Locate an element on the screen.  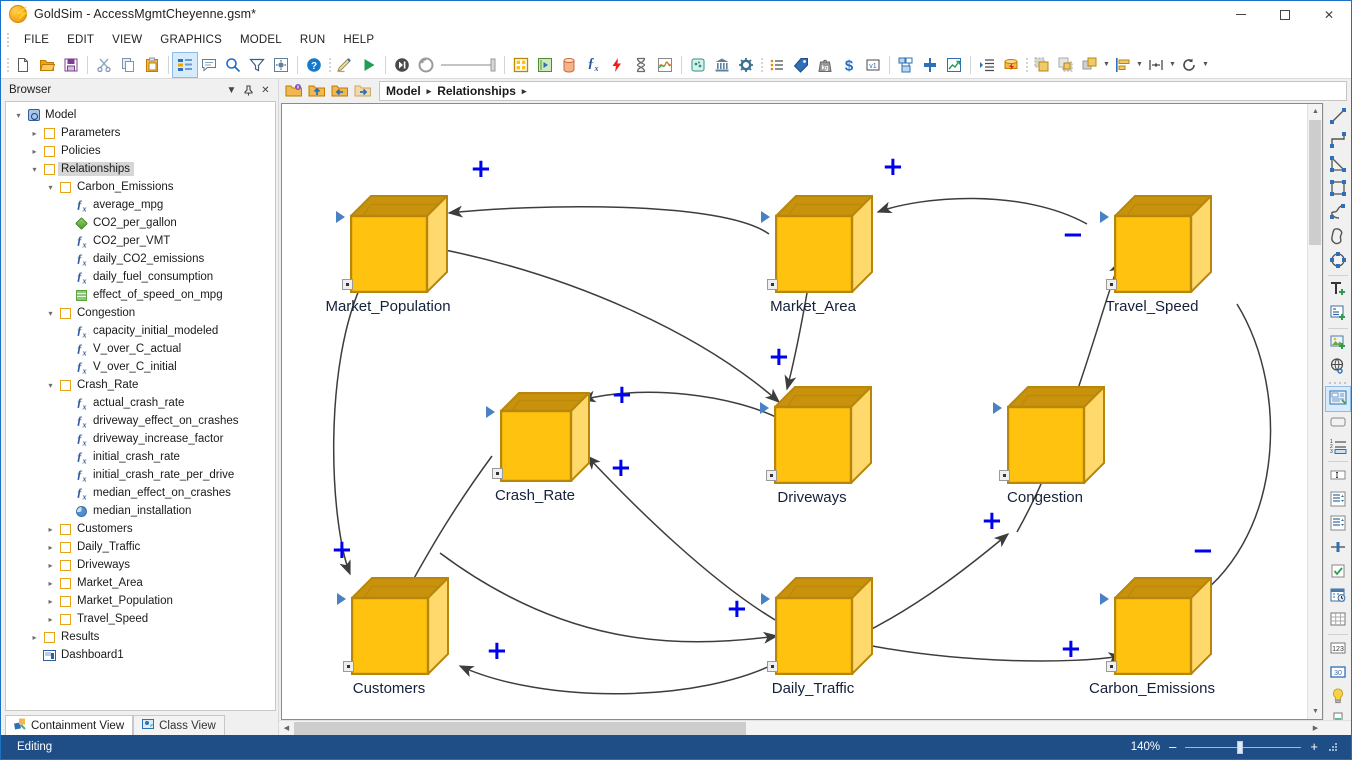
tree-item-market-area: ▸ Market_Area is located at coordinates (140, 583).